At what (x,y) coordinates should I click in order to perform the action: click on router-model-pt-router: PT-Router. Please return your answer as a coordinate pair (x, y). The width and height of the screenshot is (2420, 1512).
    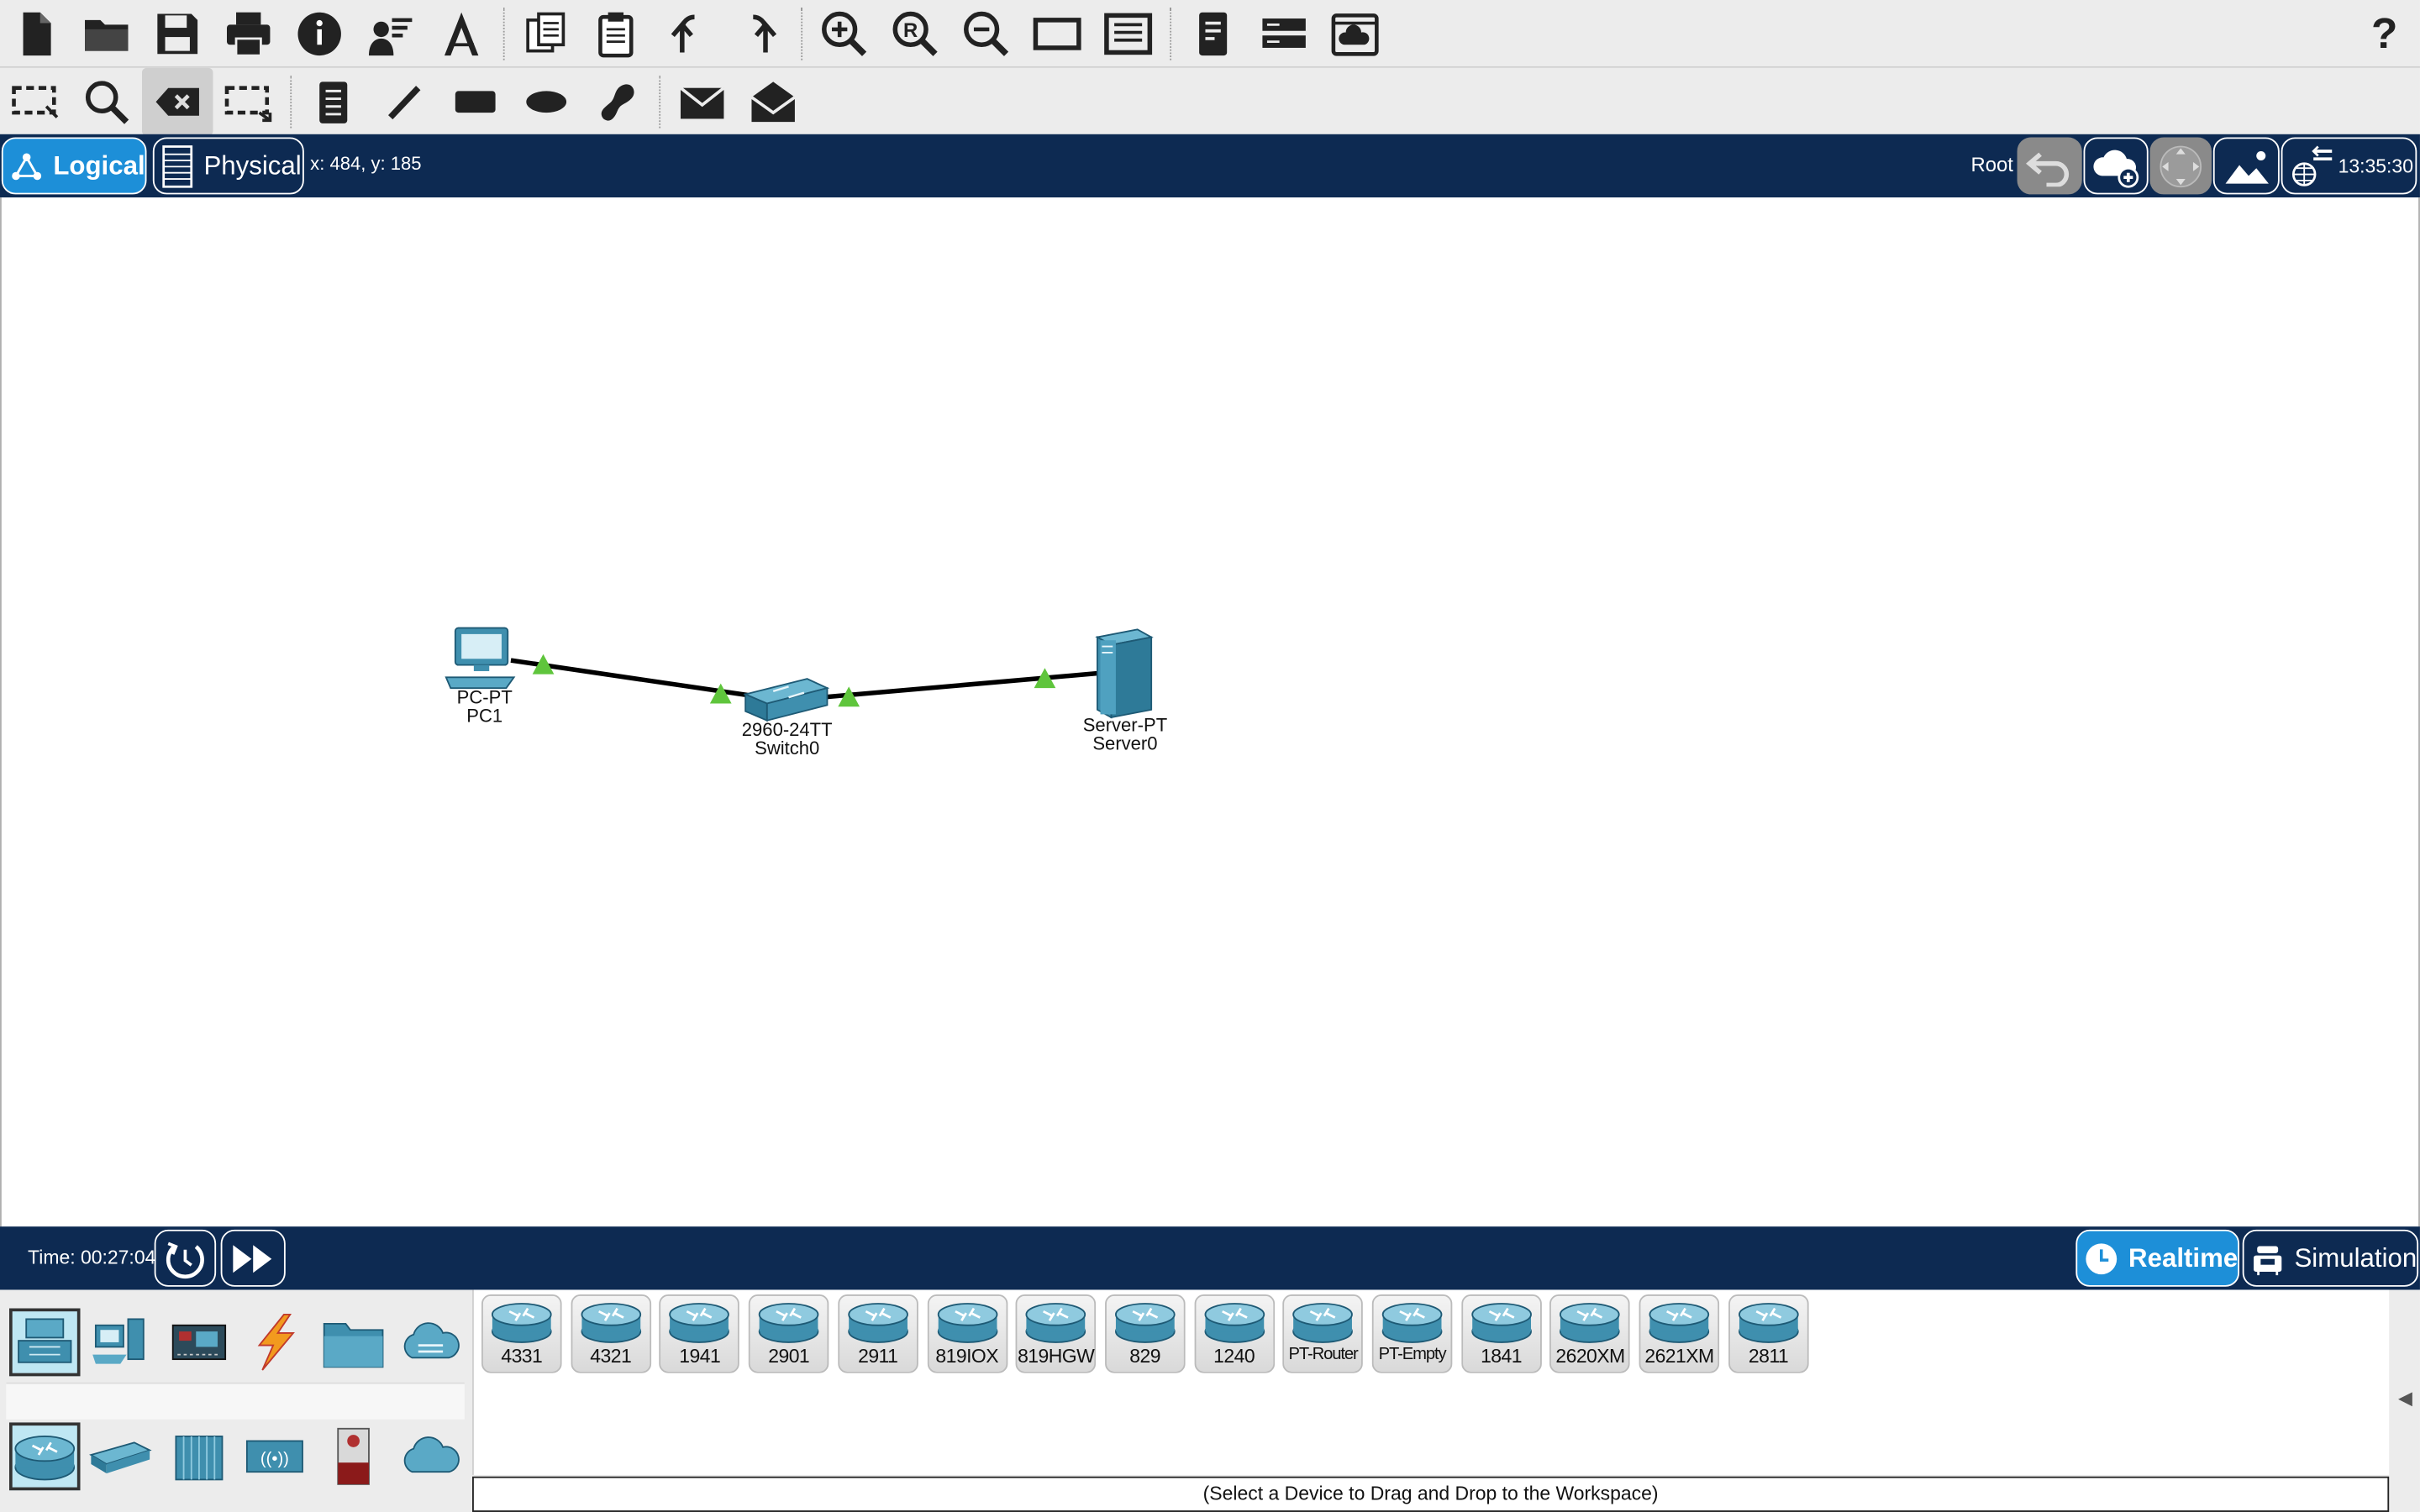
    Looking at the image, I should click on (1323, 1333).